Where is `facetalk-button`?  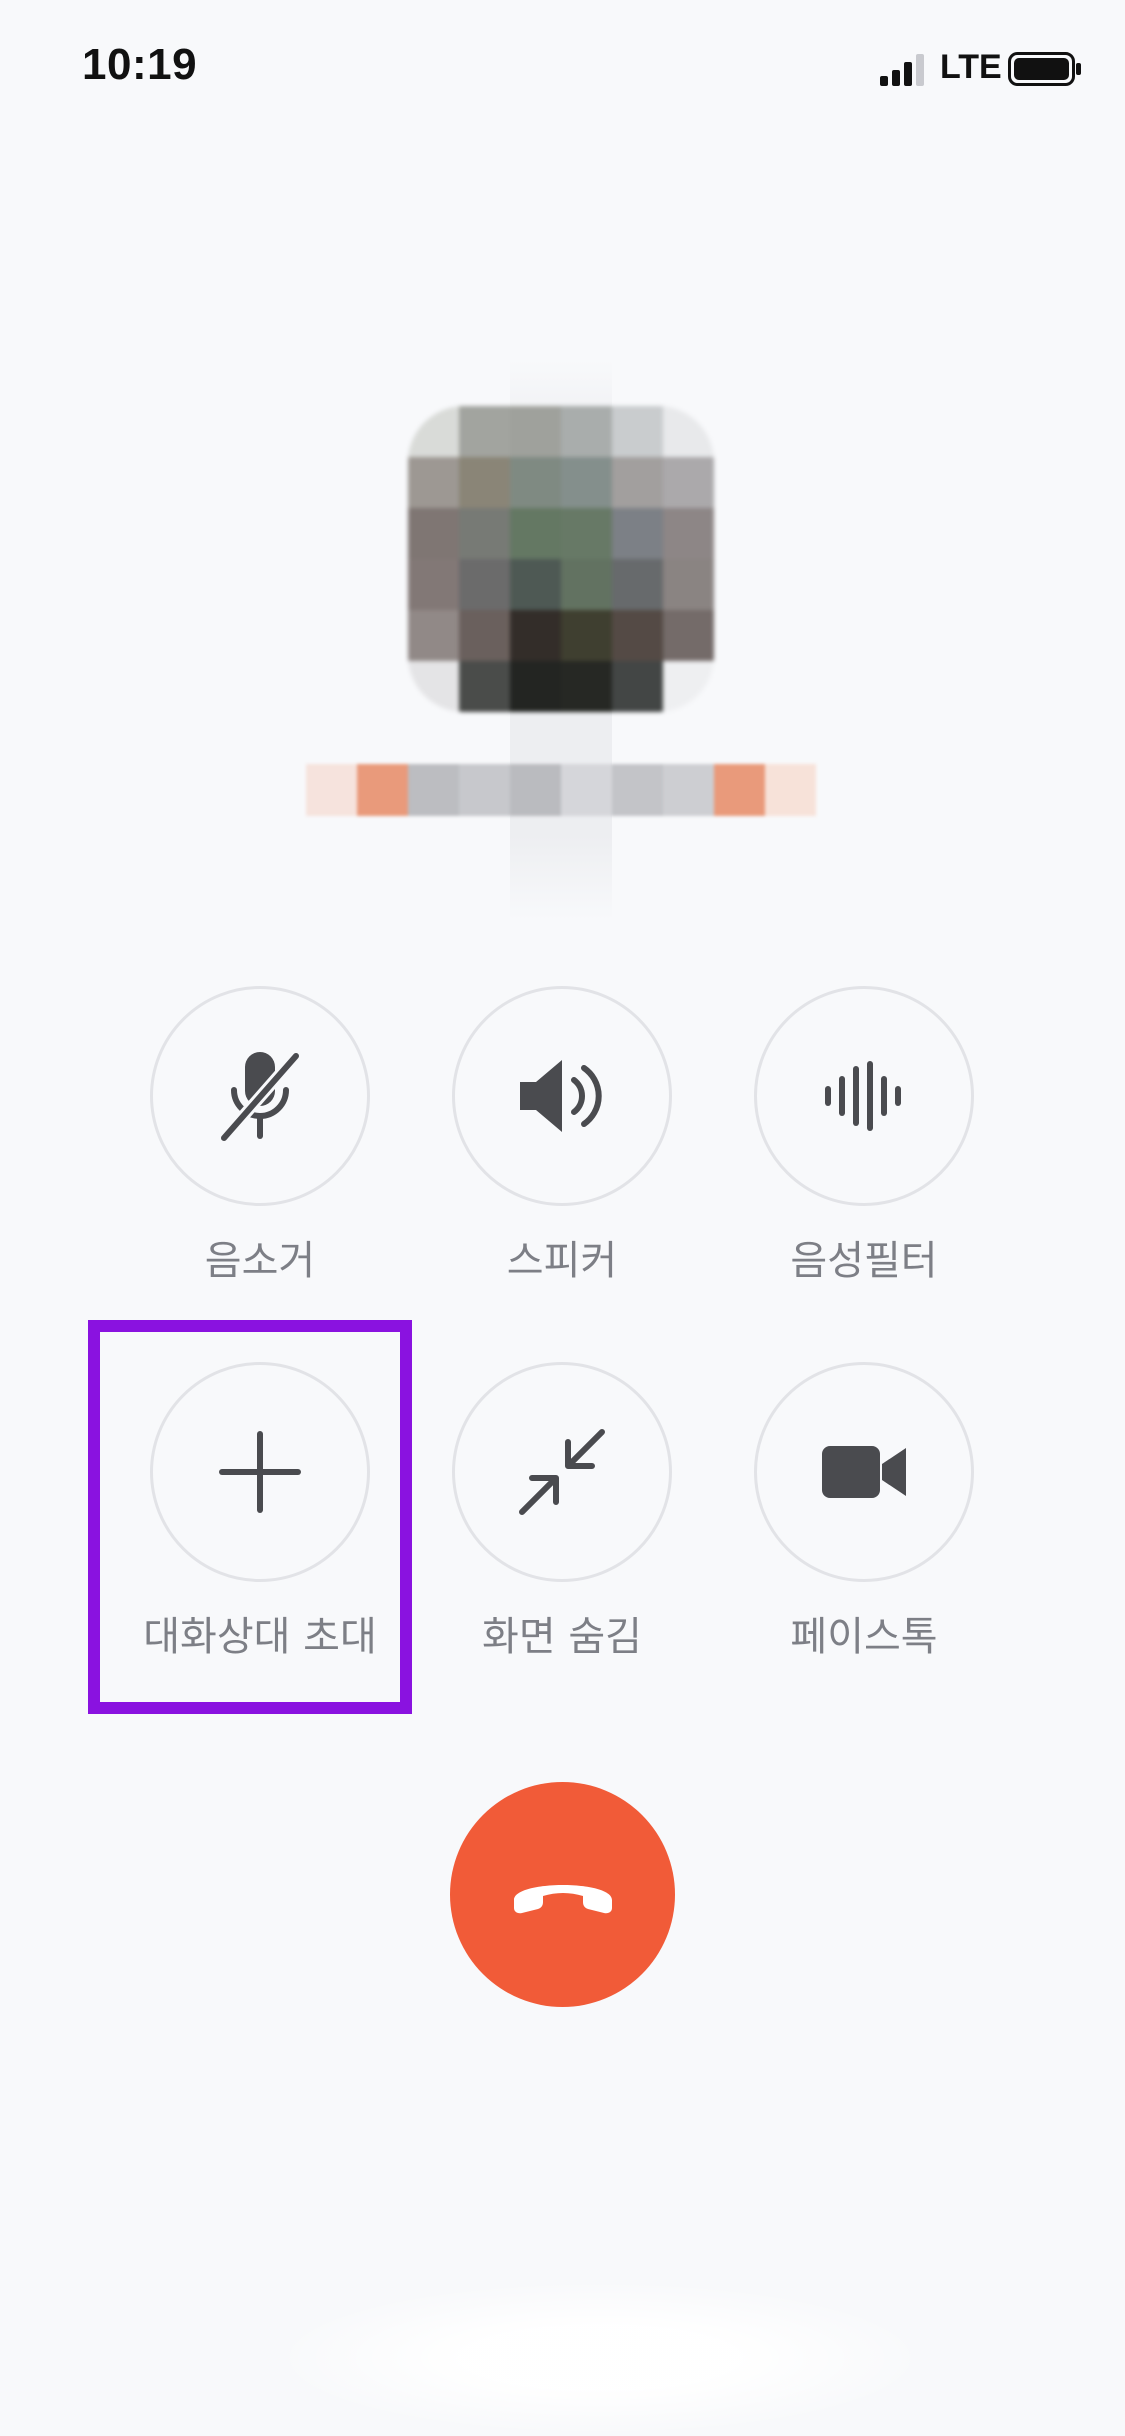 facetalk-button is located at coordinates (864, 1472).